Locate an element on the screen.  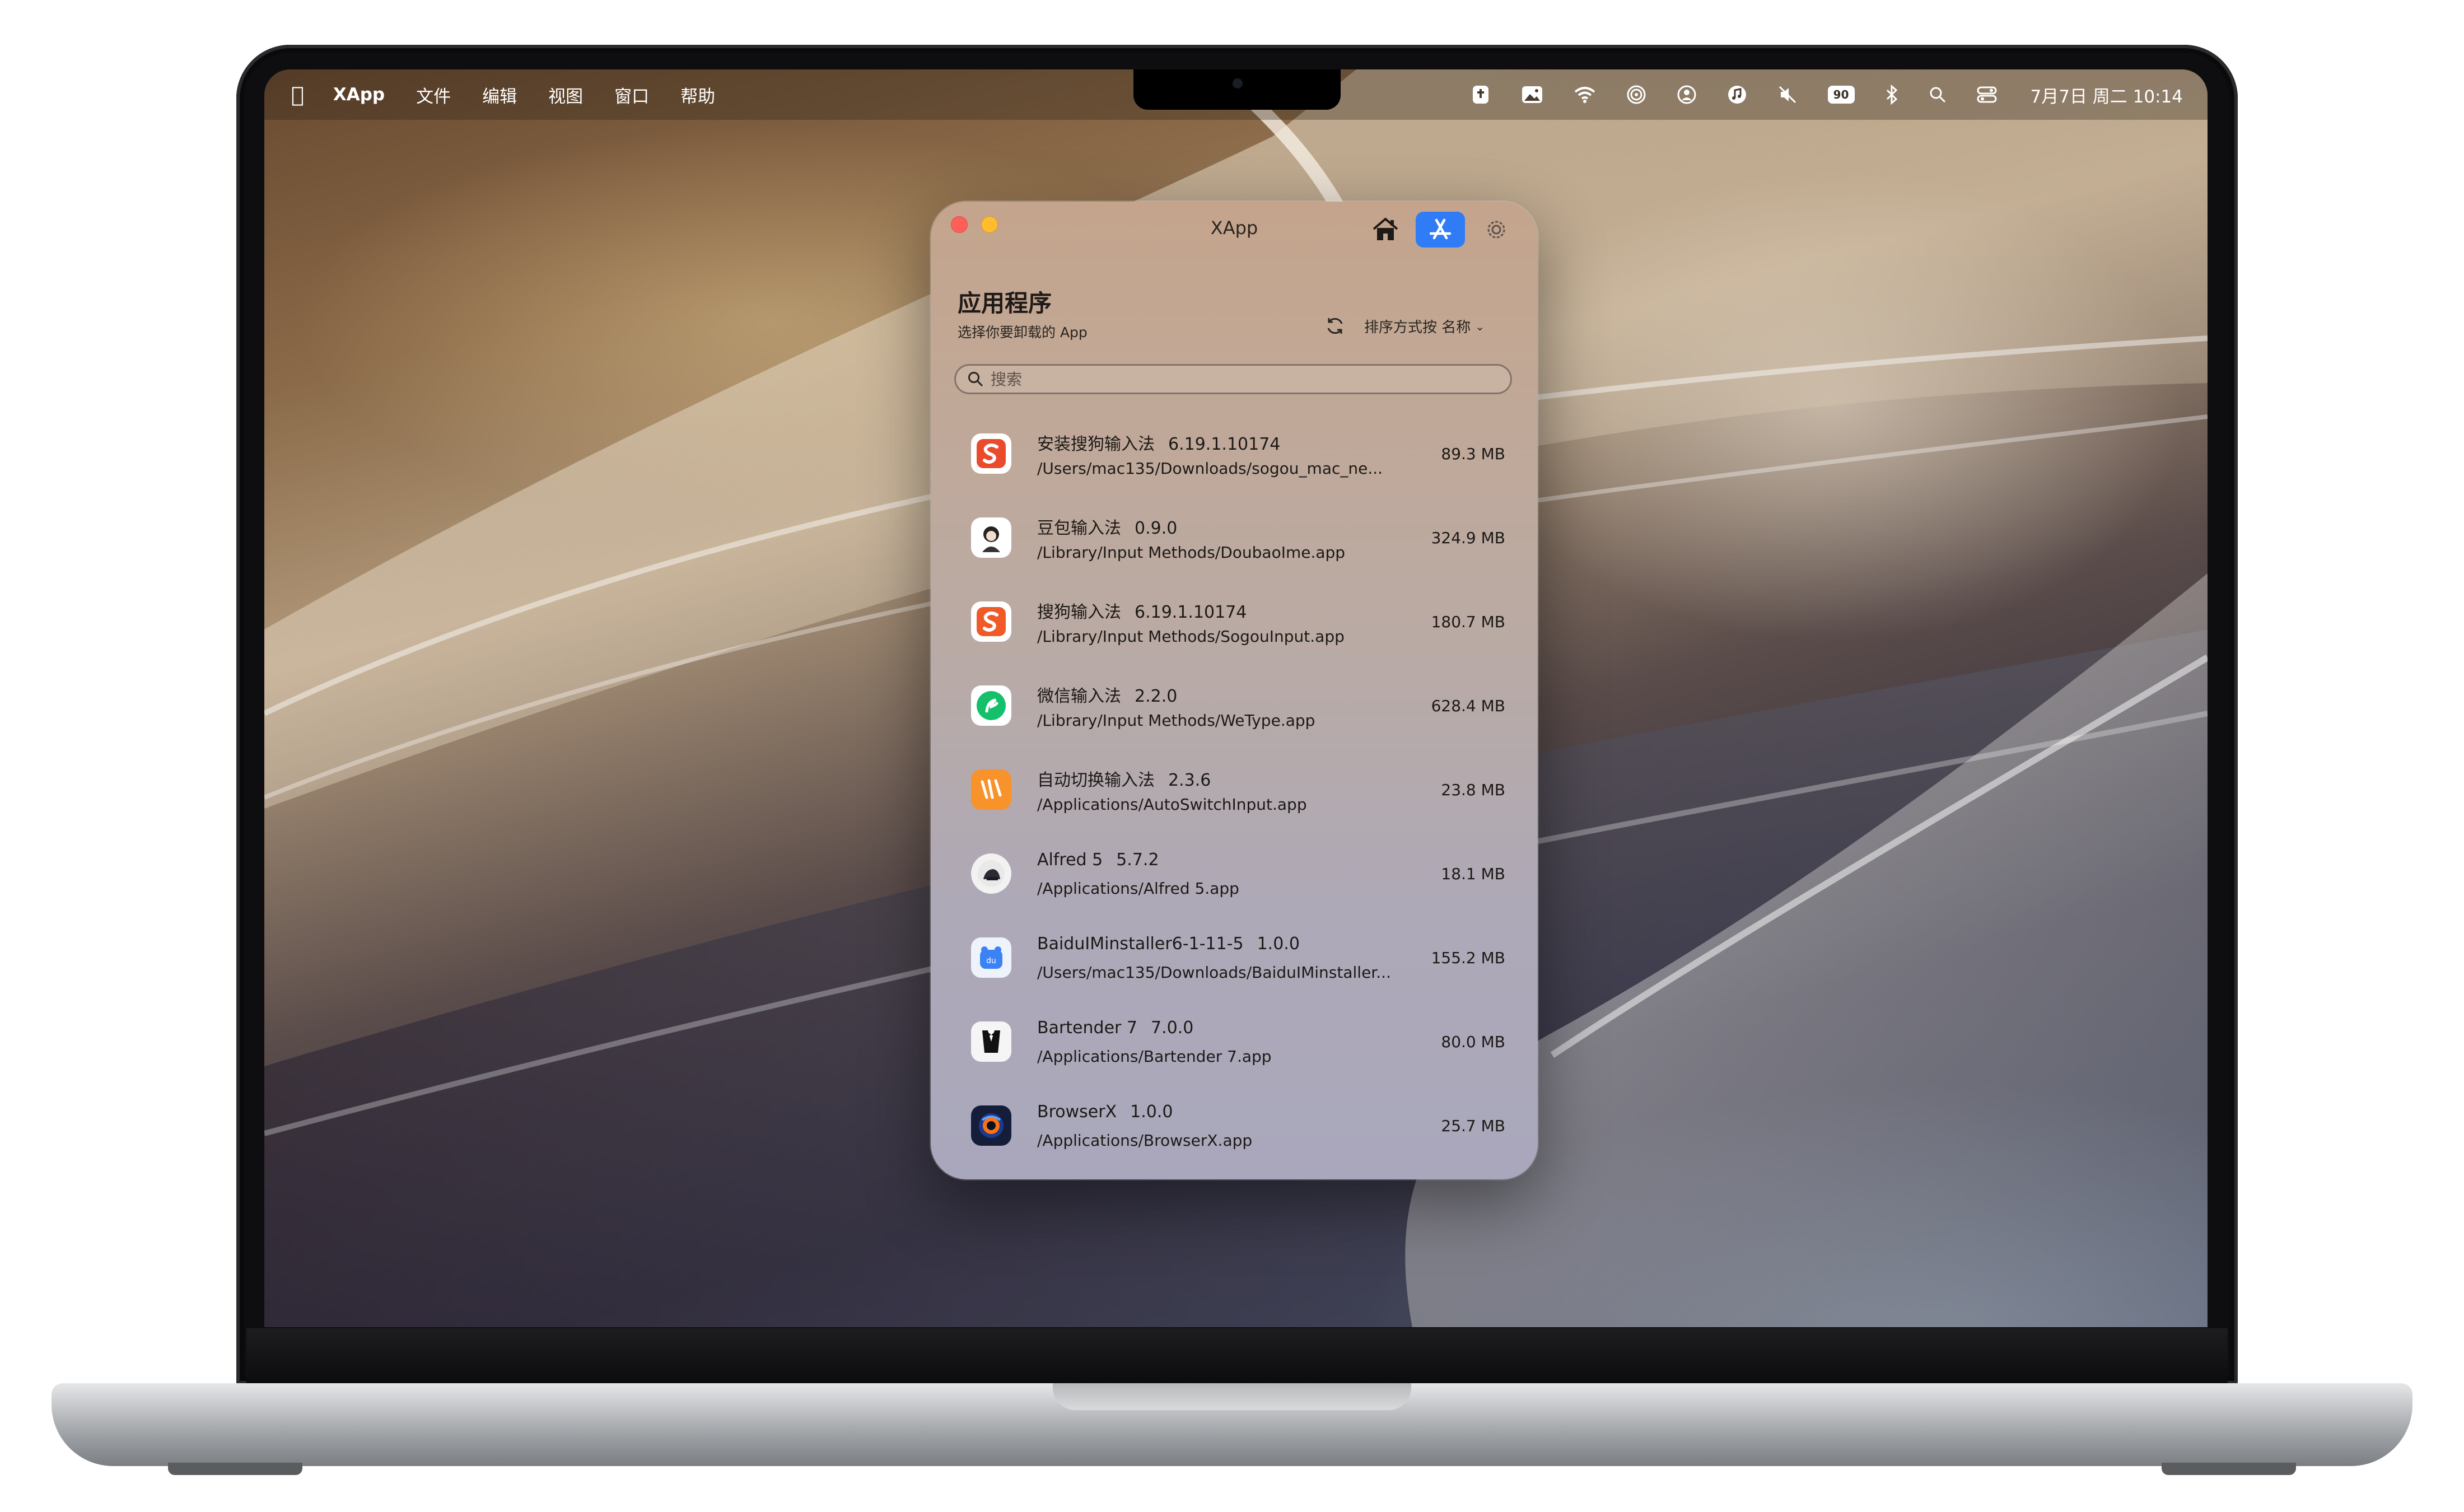
app-version: 7.0.0 is located at coordinates (1172, 1028).